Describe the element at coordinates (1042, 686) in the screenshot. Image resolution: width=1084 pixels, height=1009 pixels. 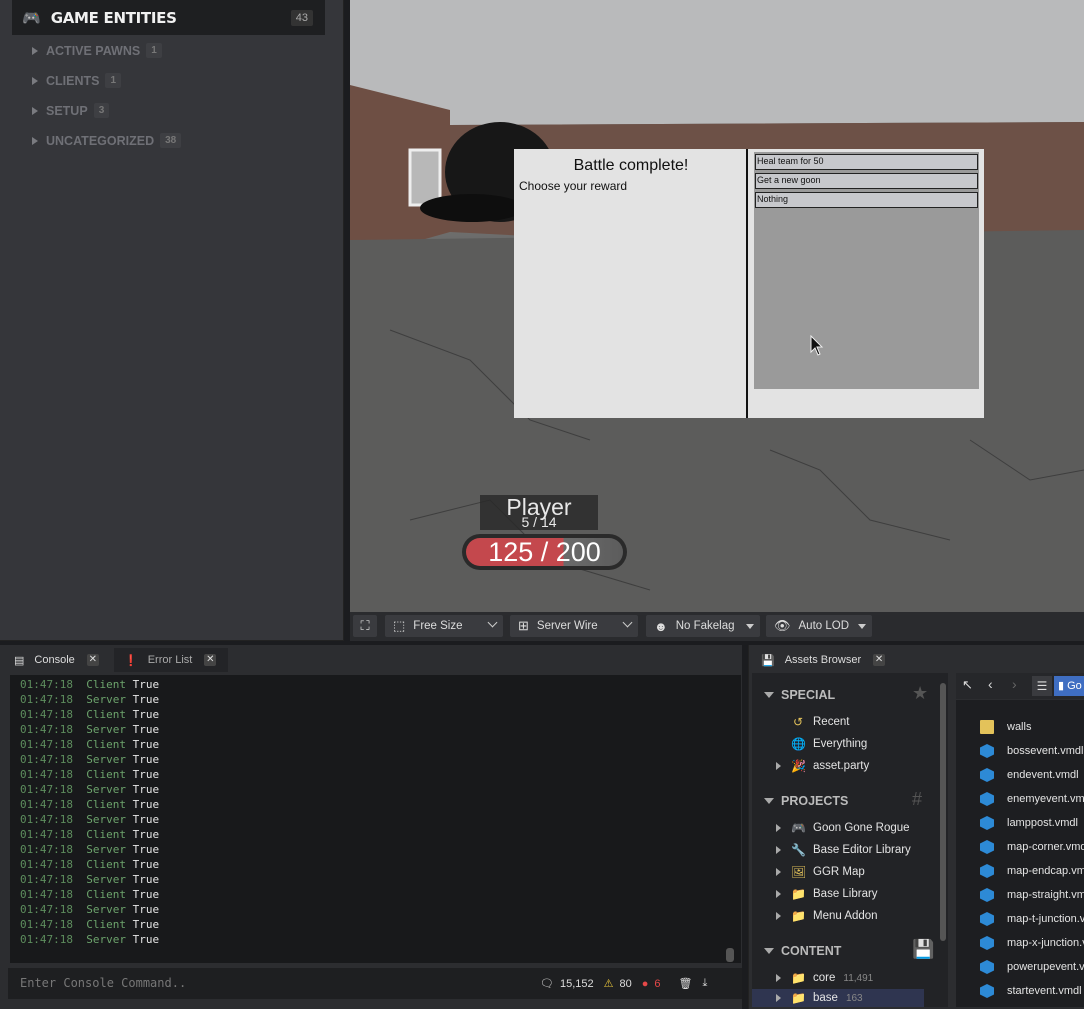
I see `filter-icon: ☰` at that location.